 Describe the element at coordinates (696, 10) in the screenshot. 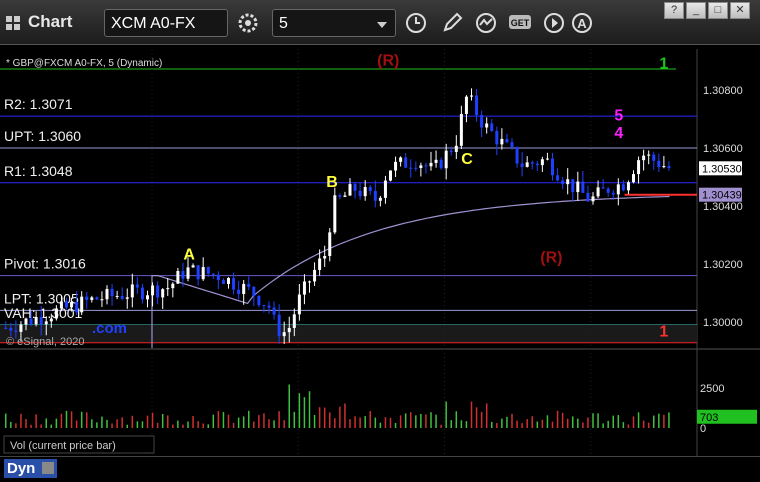

I see `minimize-button: _` at that location.